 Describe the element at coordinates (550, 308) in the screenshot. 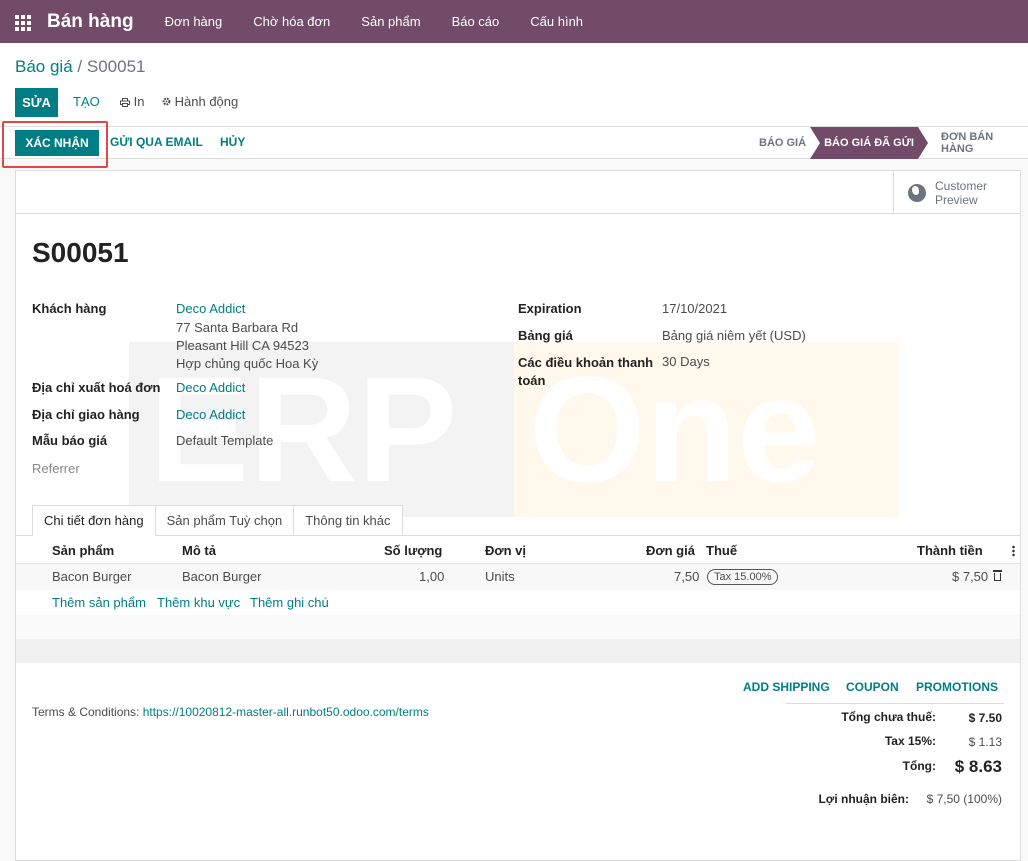

I see `expiration-label: Expiration` at that location.